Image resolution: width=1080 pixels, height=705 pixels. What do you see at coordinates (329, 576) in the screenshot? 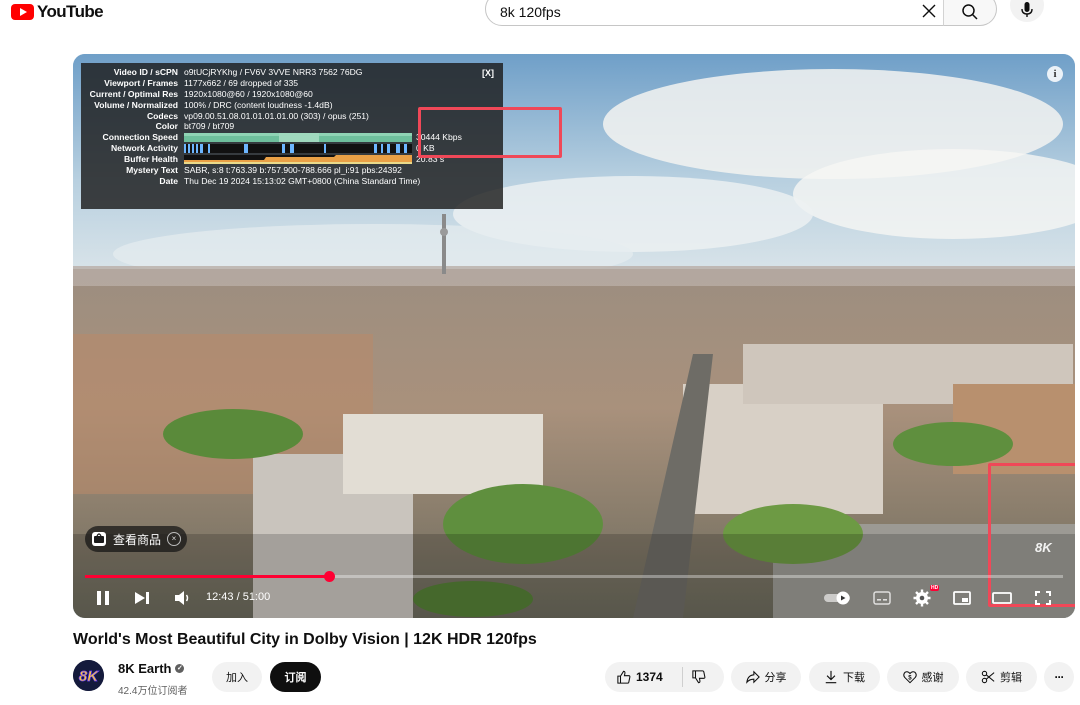
I see `progress-scrubber` at bounding box center [329, 576].